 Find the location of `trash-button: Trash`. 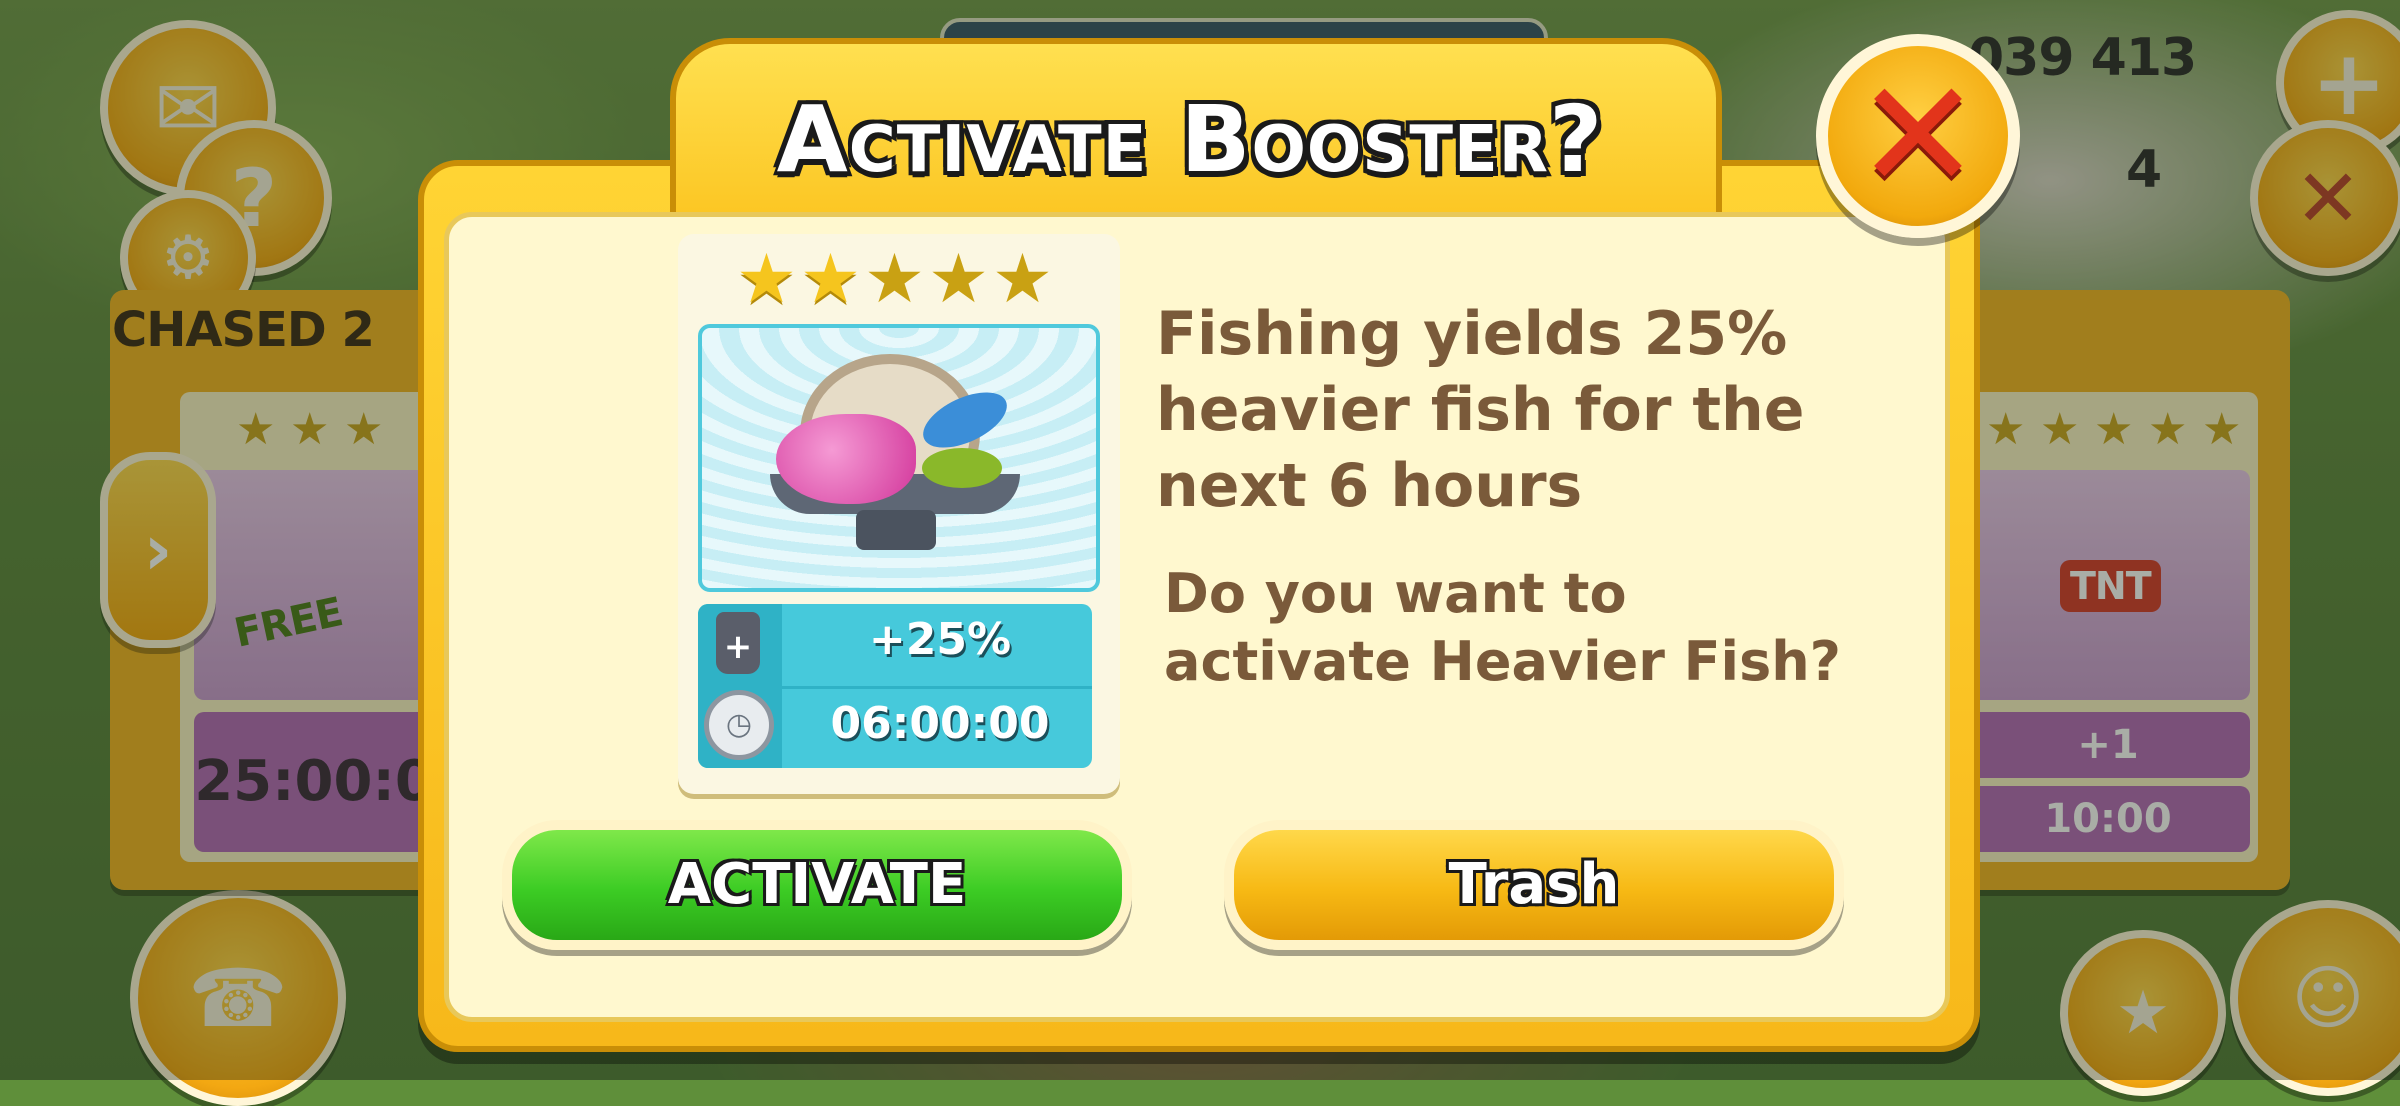

trash-button: Trash is located at coordinates (1534, 885).